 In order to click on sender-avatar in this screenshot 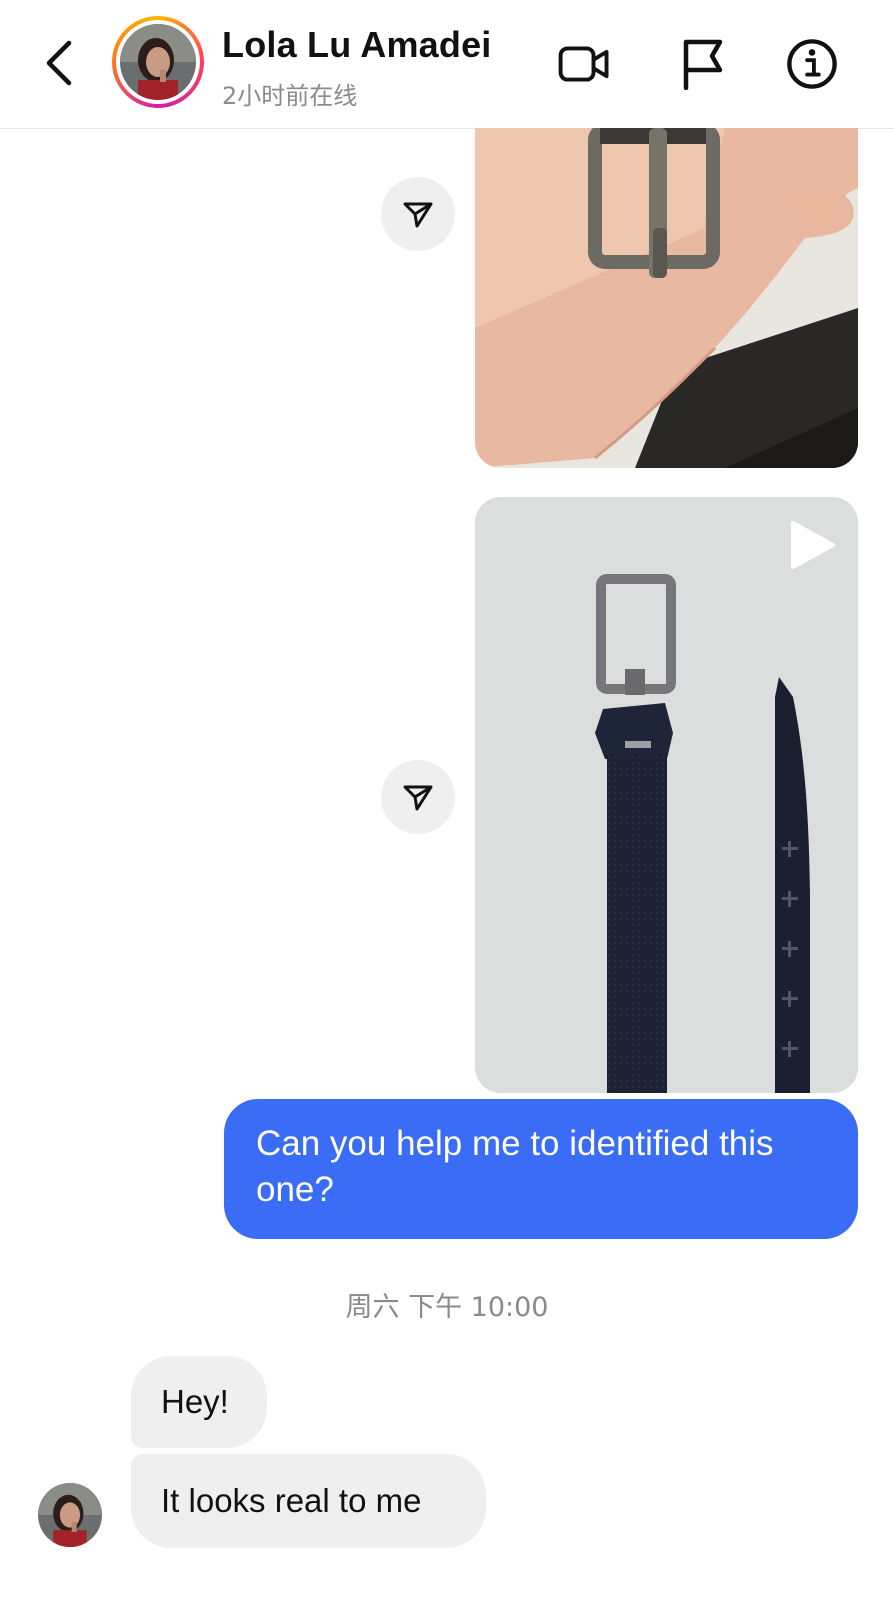, I will do `click(70, 1515)`.